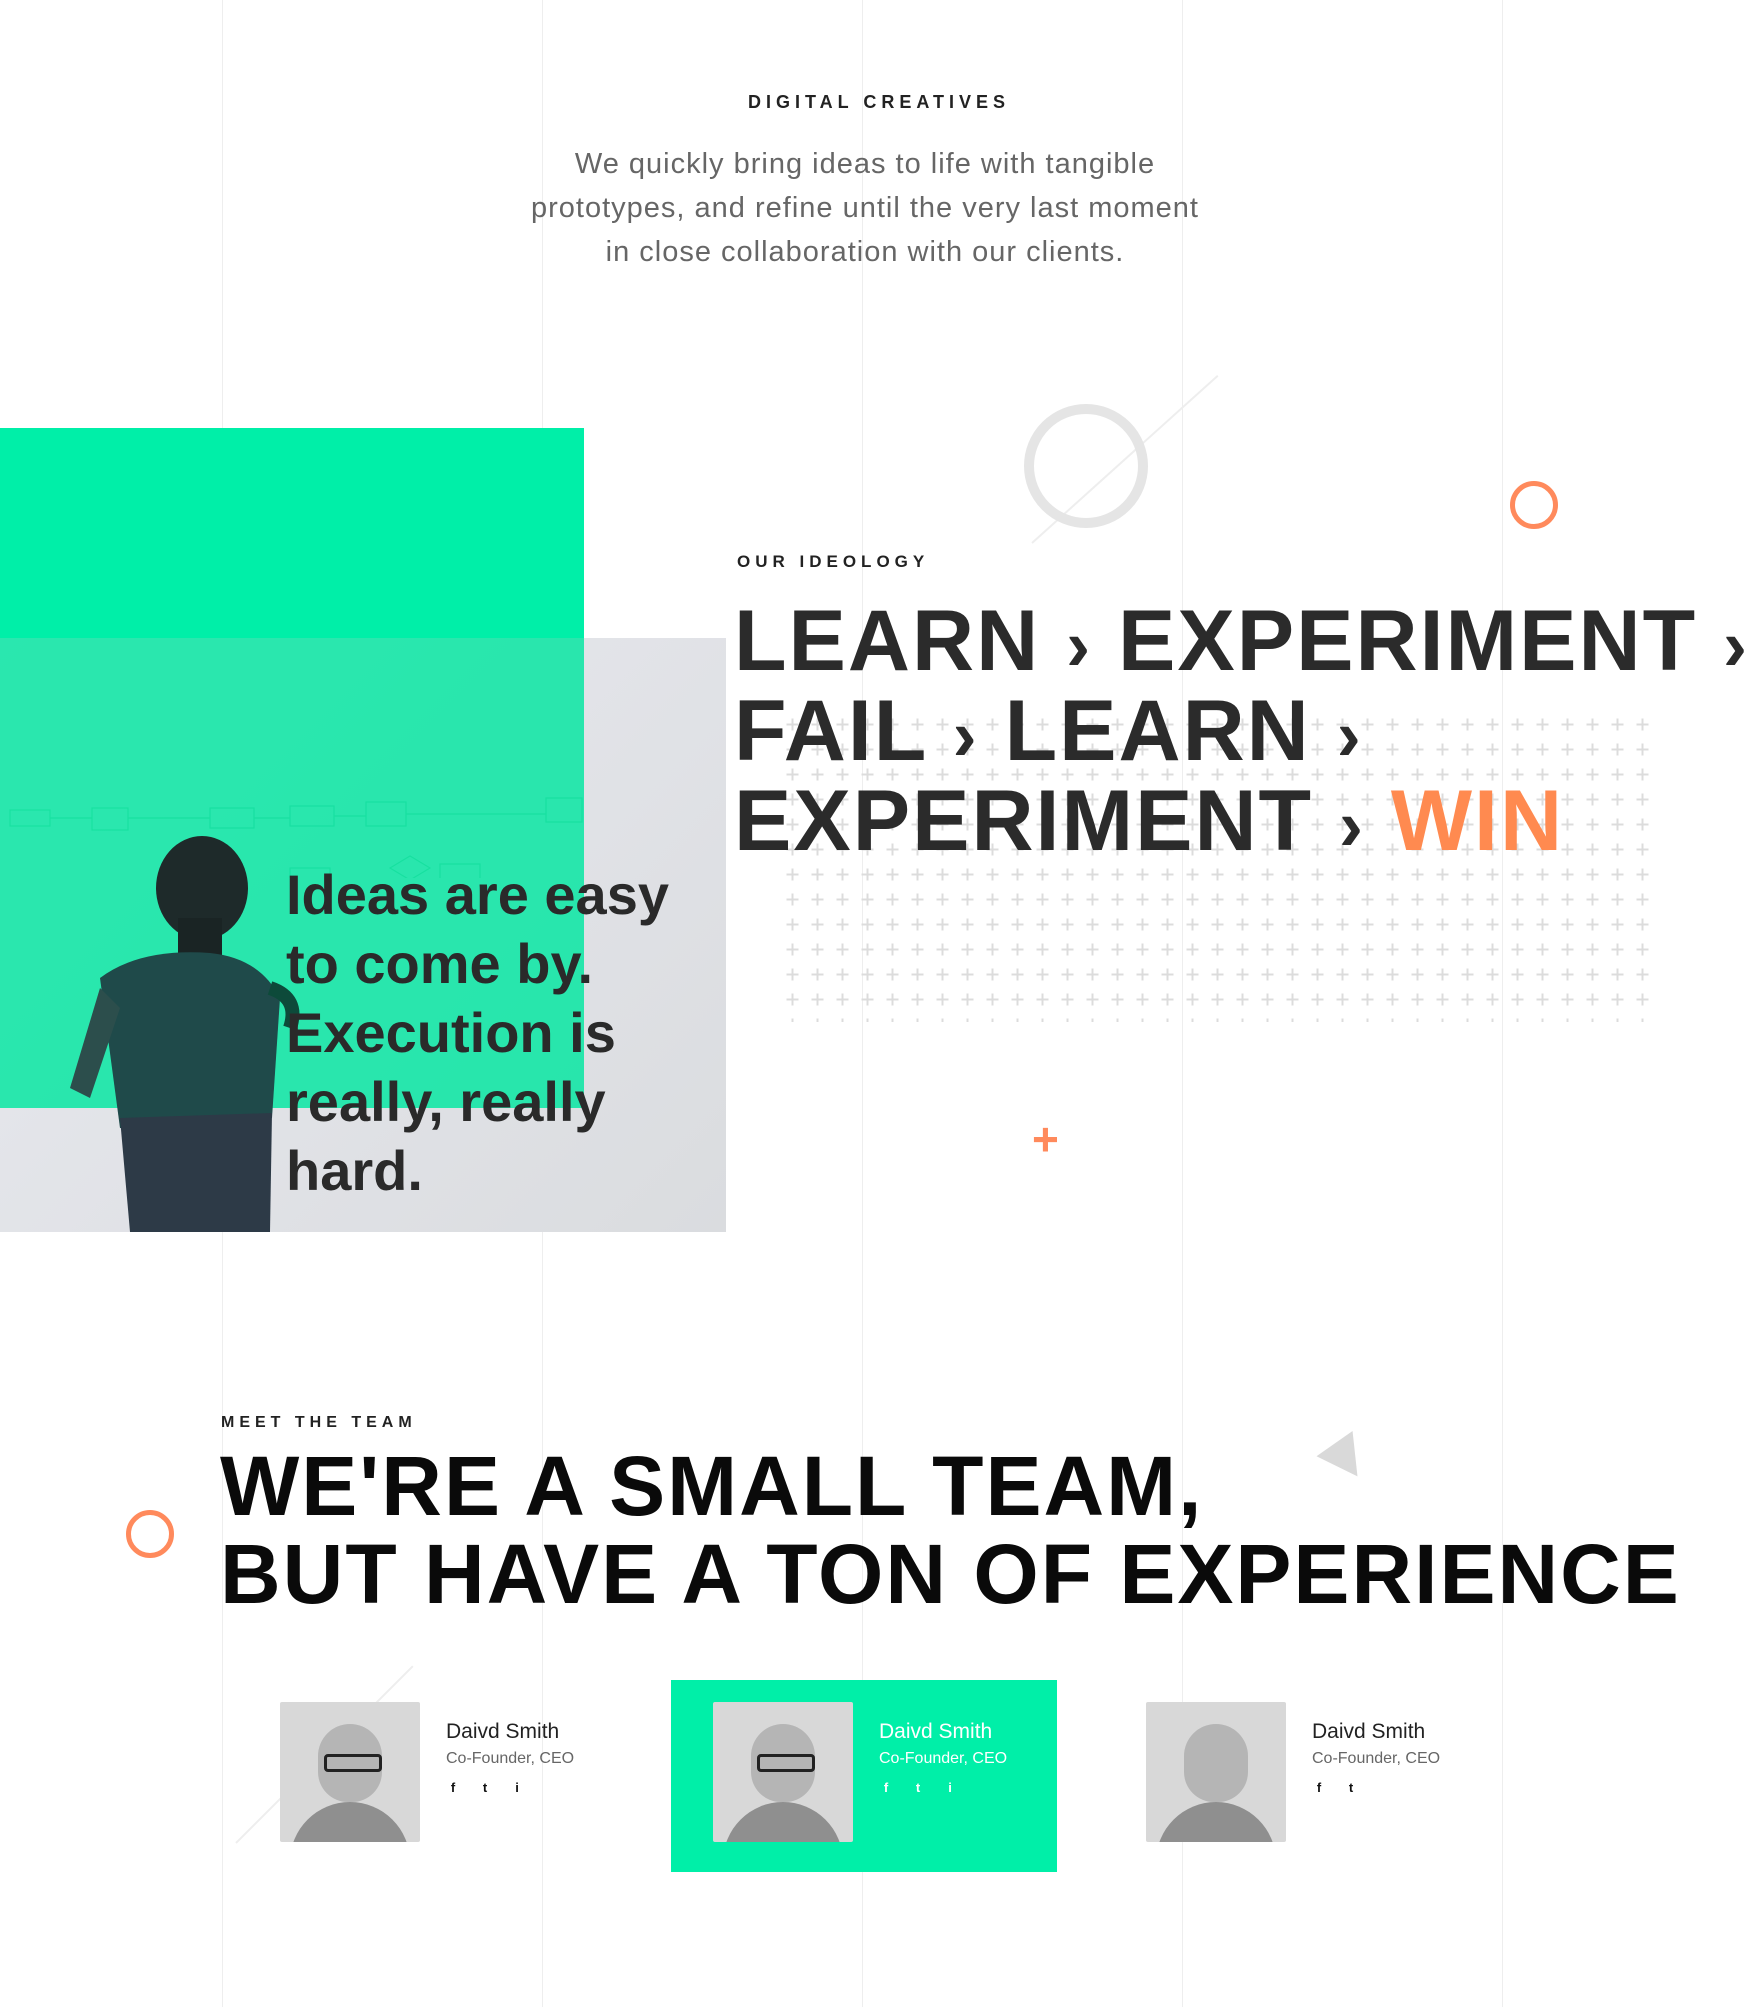 This screenshot has width=1760, height=2007. What do you see at coordinates (830, 731) in the screenshot?
I see `ideology-word: FAIL` at bounding box center [830, 731].